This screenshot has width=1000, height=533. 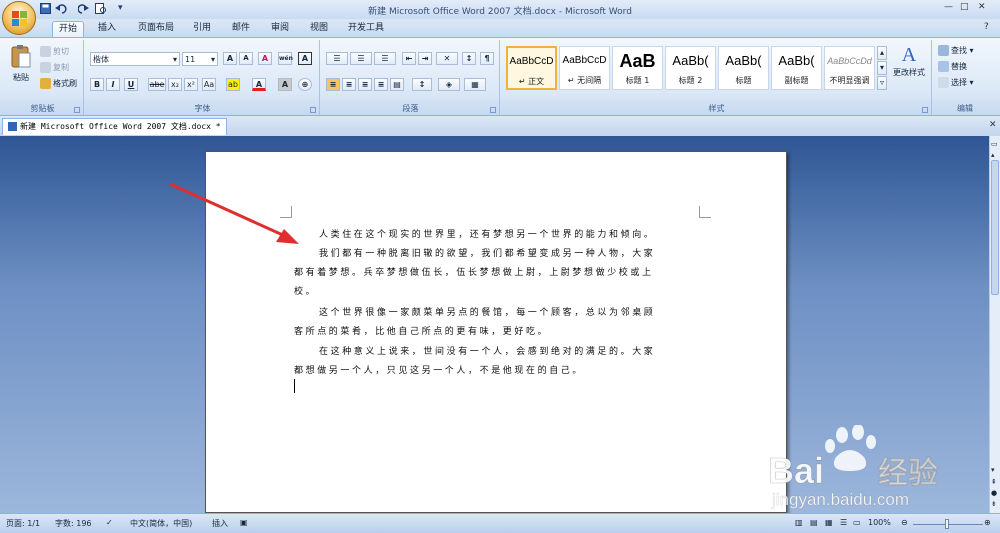 I want to click on highlight-button: ab, so click(x=233, y=84).